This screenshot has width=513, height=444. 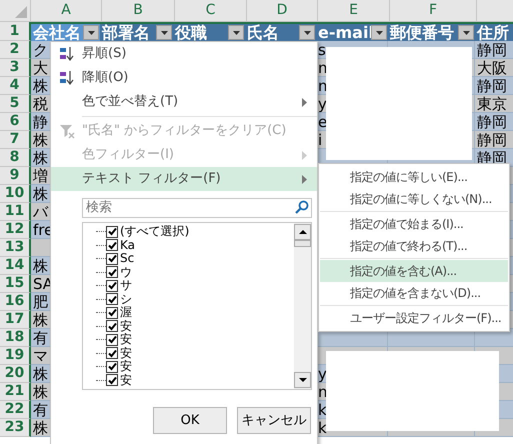 What do you see at coordinates (211, 10) in the screenshot?
I see `column-header: C` at bounding box center [211, 10].